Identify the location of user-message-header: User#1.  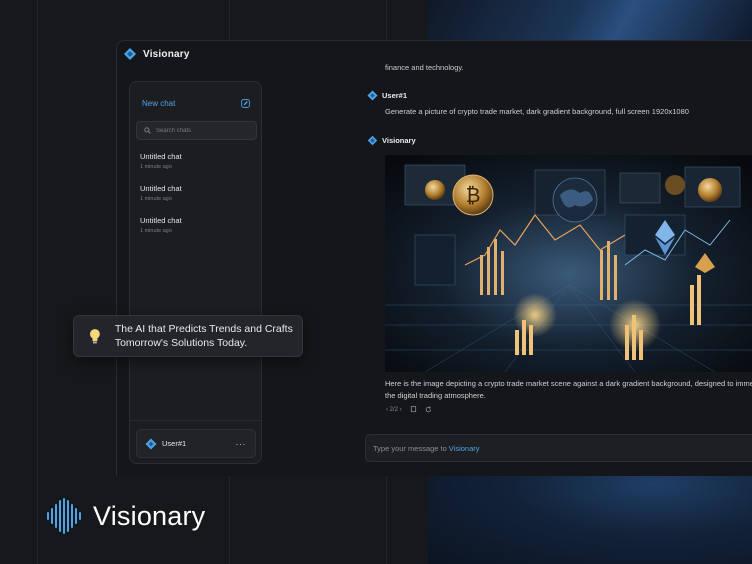
(387, 95).